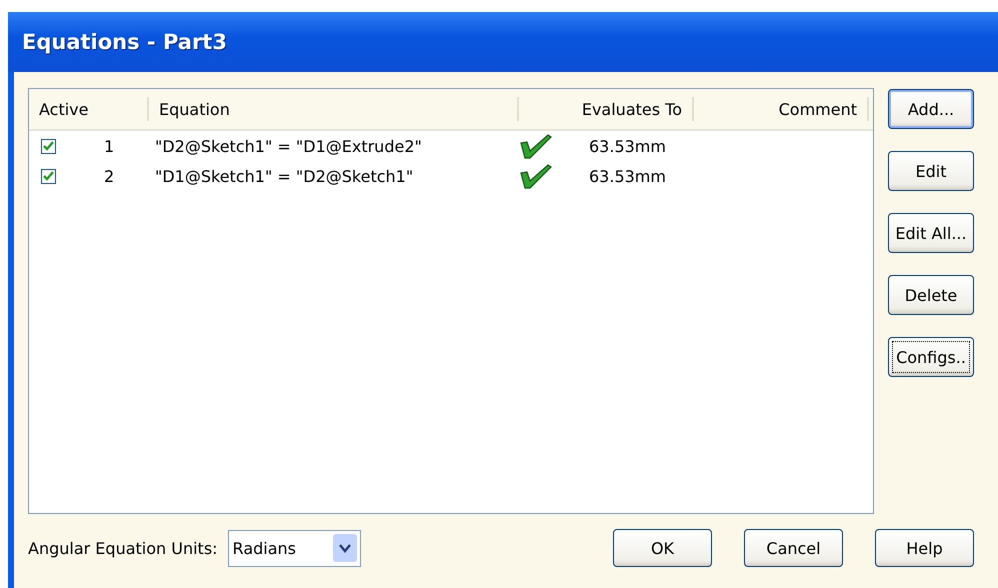 Image resolution: width=998 pixels, height=588 pixels. What do you see at coordinates (284, 176) in the screenshot?
I see `equation-text: "D1@Sketch1" = "D2@Sketch1"` at bounding box center [284, 176].